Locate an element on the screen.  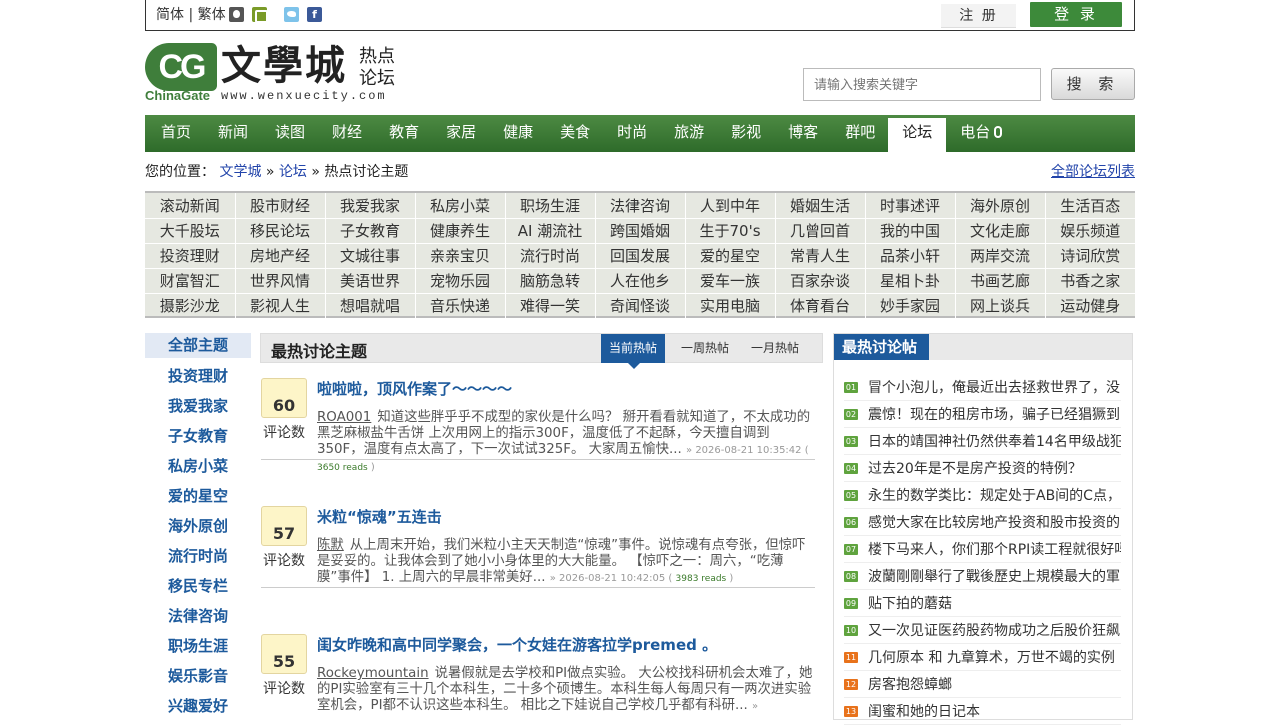
forum-link: 娱乐频道 is located at coordinates (1090, 231).